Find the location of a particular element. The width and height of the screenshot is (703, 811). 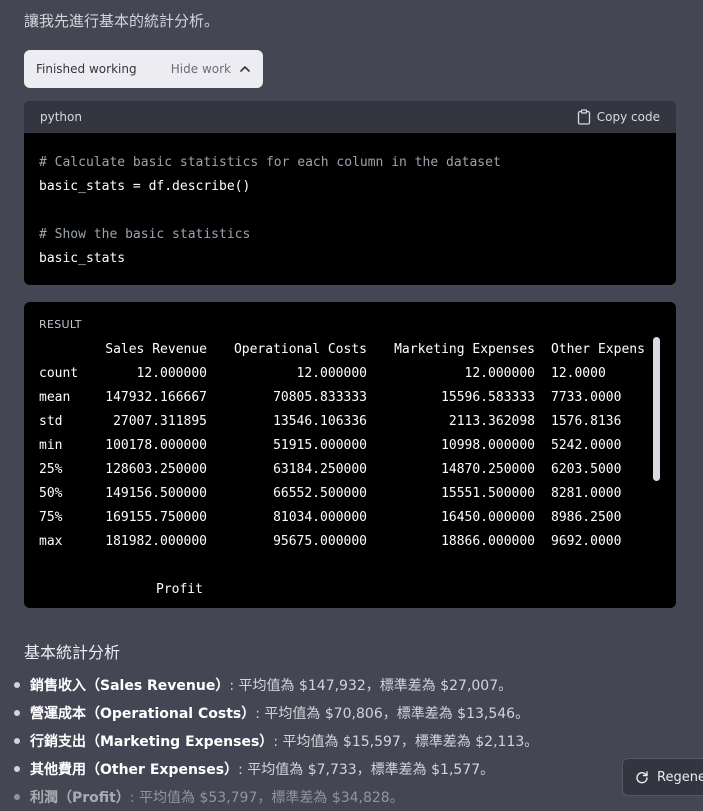

code-line: basic_stats = df.describe() is located at coordinates (145, 186).